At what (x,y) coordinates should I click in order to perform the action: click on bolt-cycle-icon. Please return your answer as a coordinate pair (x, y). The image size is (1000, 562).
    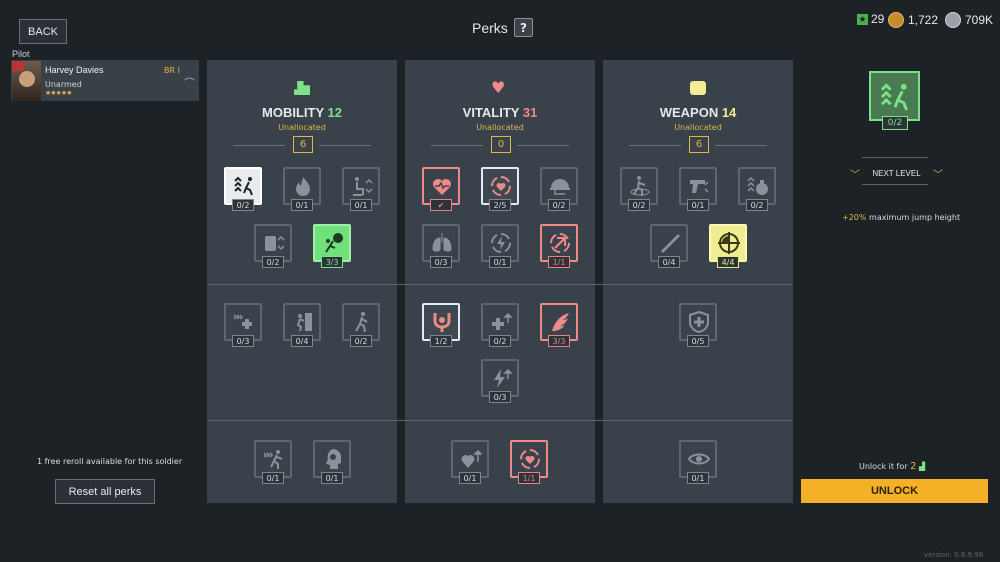
    Looking at the image, I should click on (501, 243).